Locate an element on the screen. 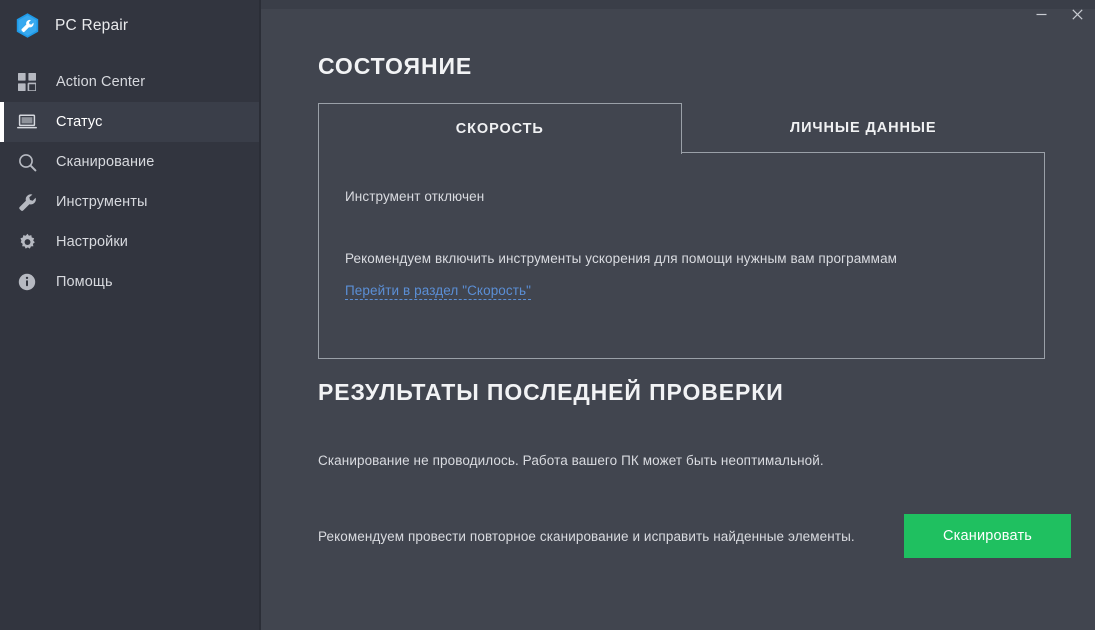  sidebar-item-tools: Инструменты is located at coordinates (129, 202).